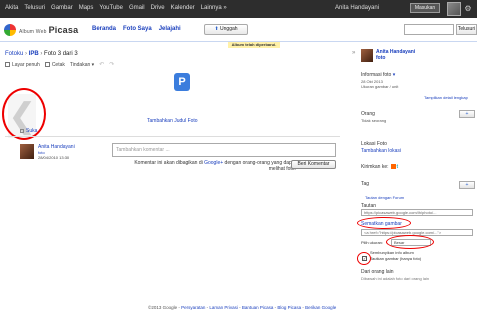 This screenshot has width=477, height=322. What do you see at coordinates (49, 30) in the screenshot?
I see `logo-text: Album Web Picasa` at bounding box center [49, 30].